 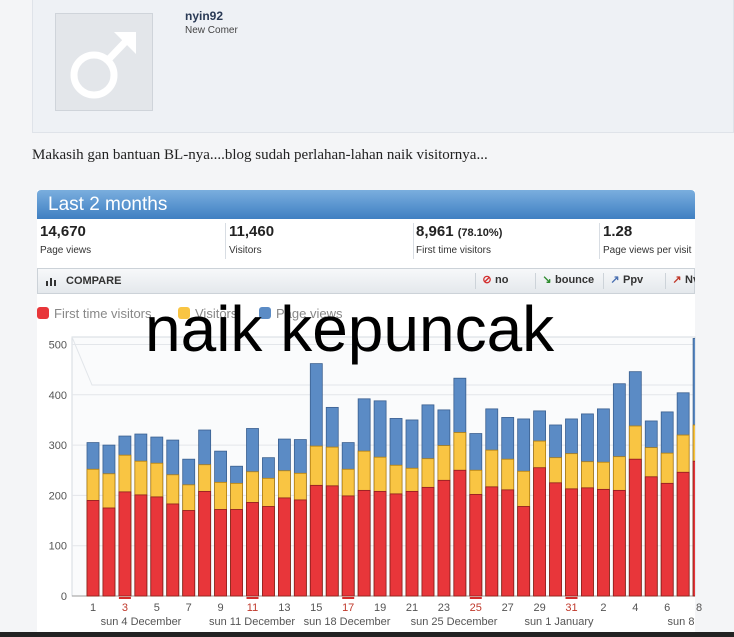 I want to click on stat-value: 8,961 (78.10%), so click(x=459, y=231).